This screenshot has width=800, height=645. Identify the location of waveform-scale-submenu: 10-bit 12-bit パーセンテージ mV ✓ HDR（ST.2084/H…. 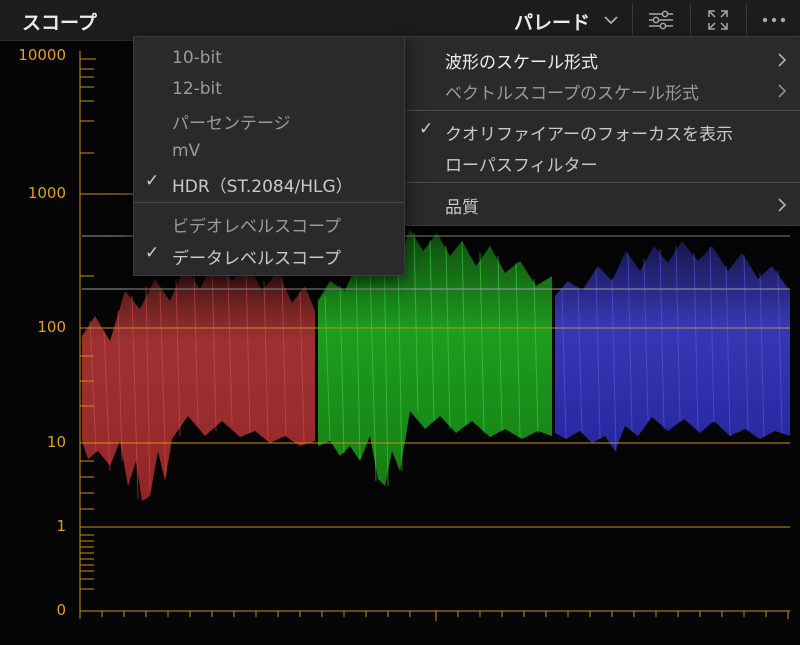
(269, 156).